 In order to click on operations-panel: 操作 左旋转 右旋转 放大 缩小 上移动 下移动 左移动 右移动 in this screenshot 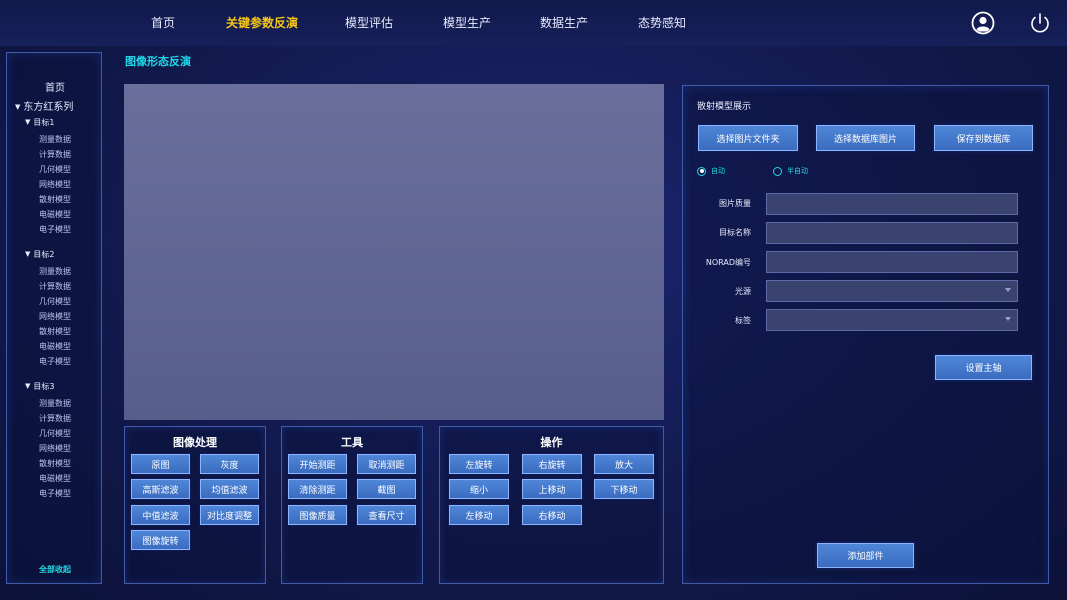, I will do `click(551, 505)`.